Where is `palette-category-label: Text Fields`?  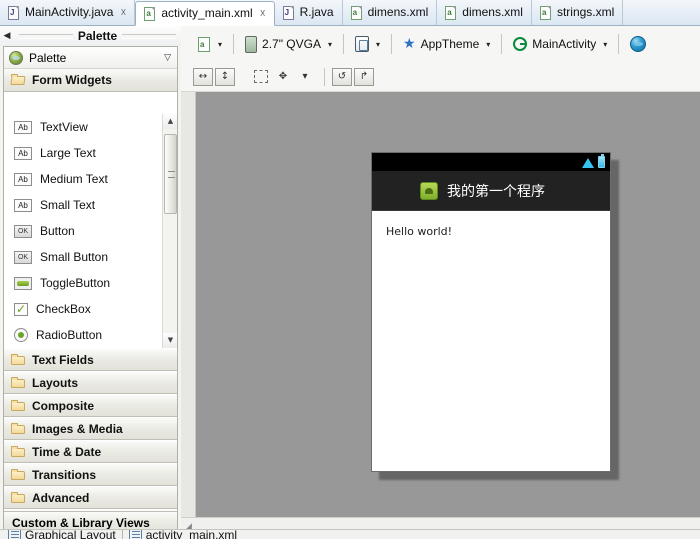 palette-category-label: Text Fields is located at coordinates (63, 359).